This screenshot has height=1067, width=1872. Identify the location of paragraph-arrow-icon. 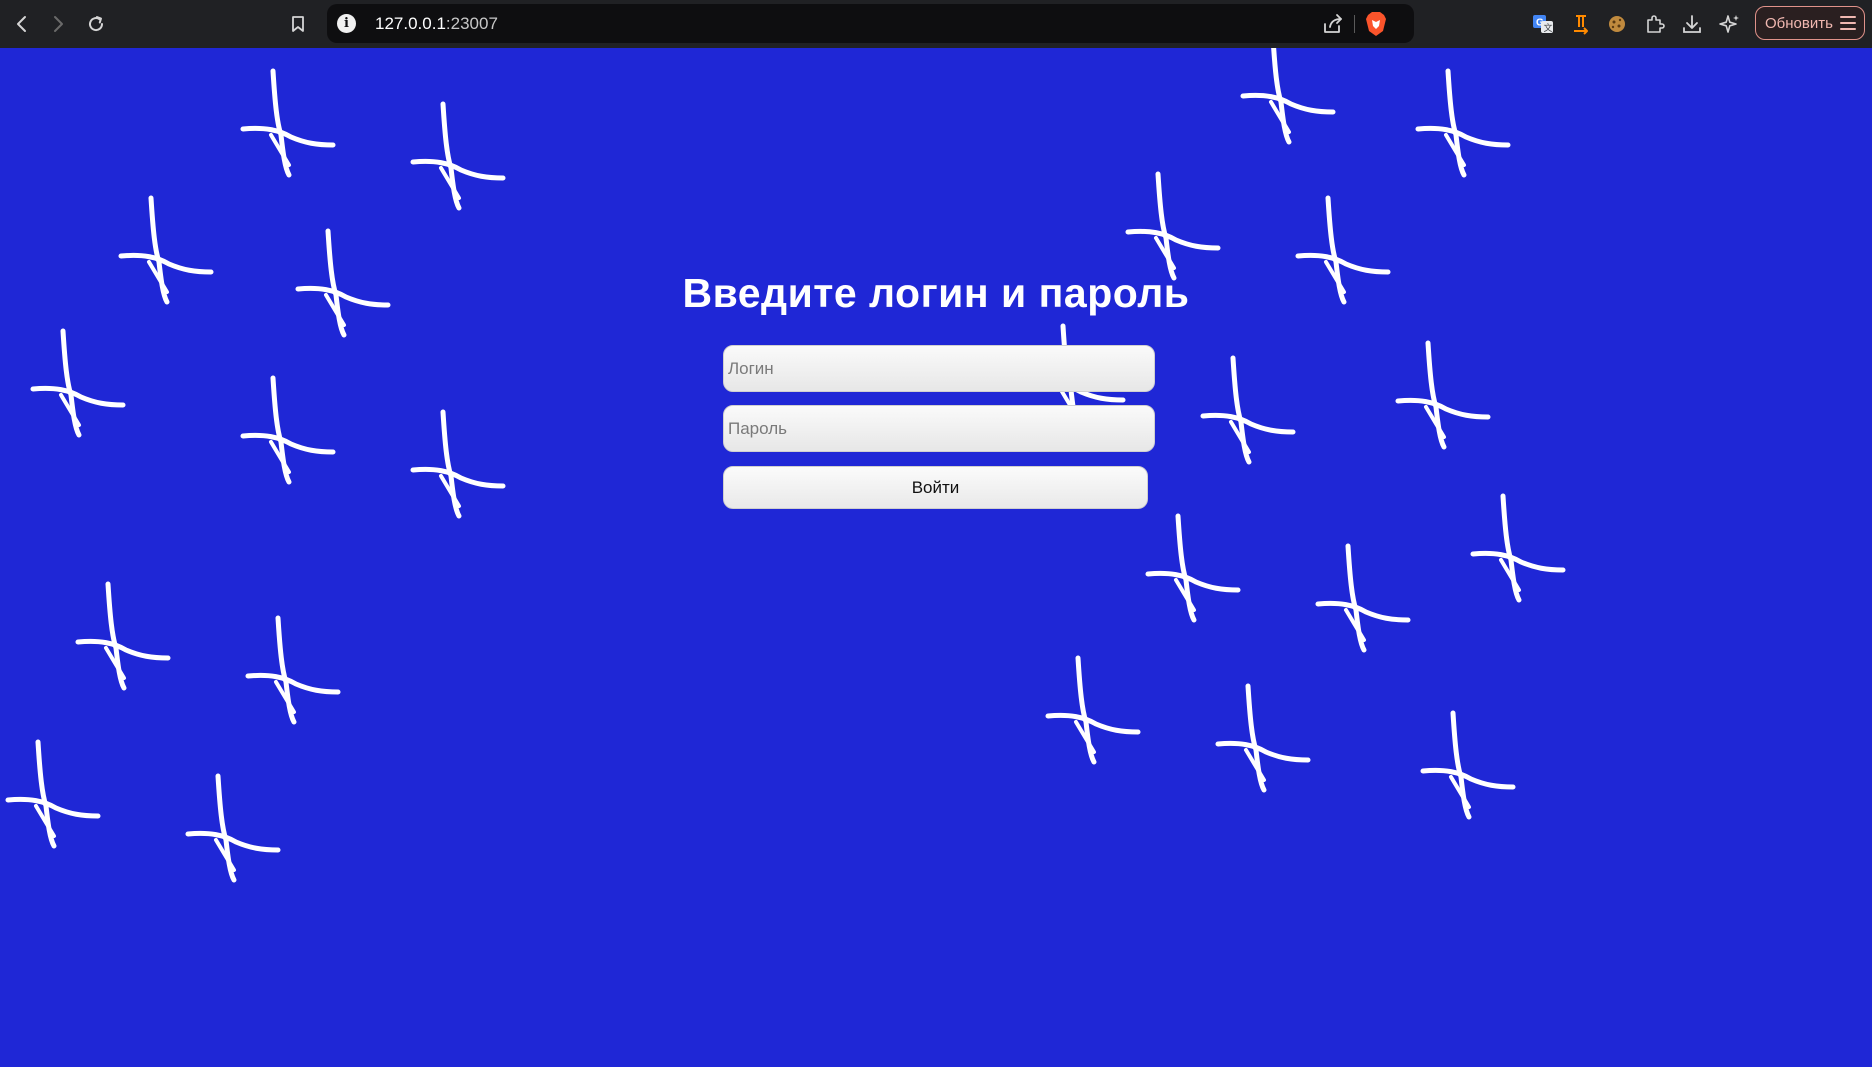
(1581, 25).